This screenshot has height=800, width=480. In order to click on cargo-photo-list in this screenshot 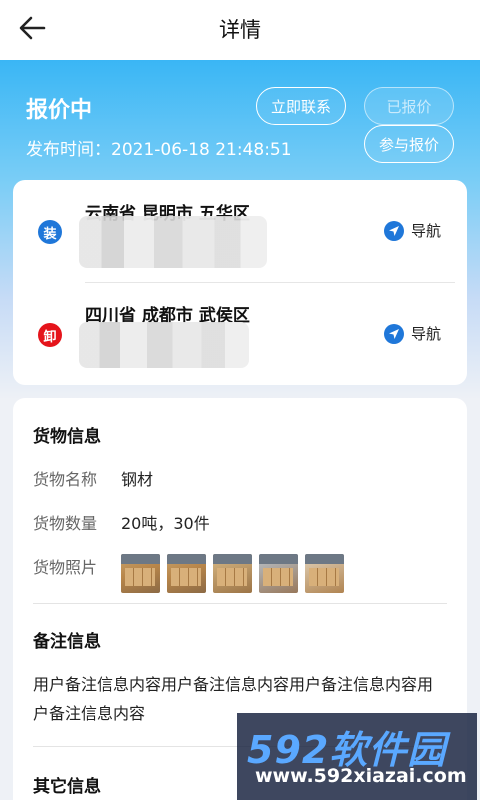, I will do `click(232, 573)`.